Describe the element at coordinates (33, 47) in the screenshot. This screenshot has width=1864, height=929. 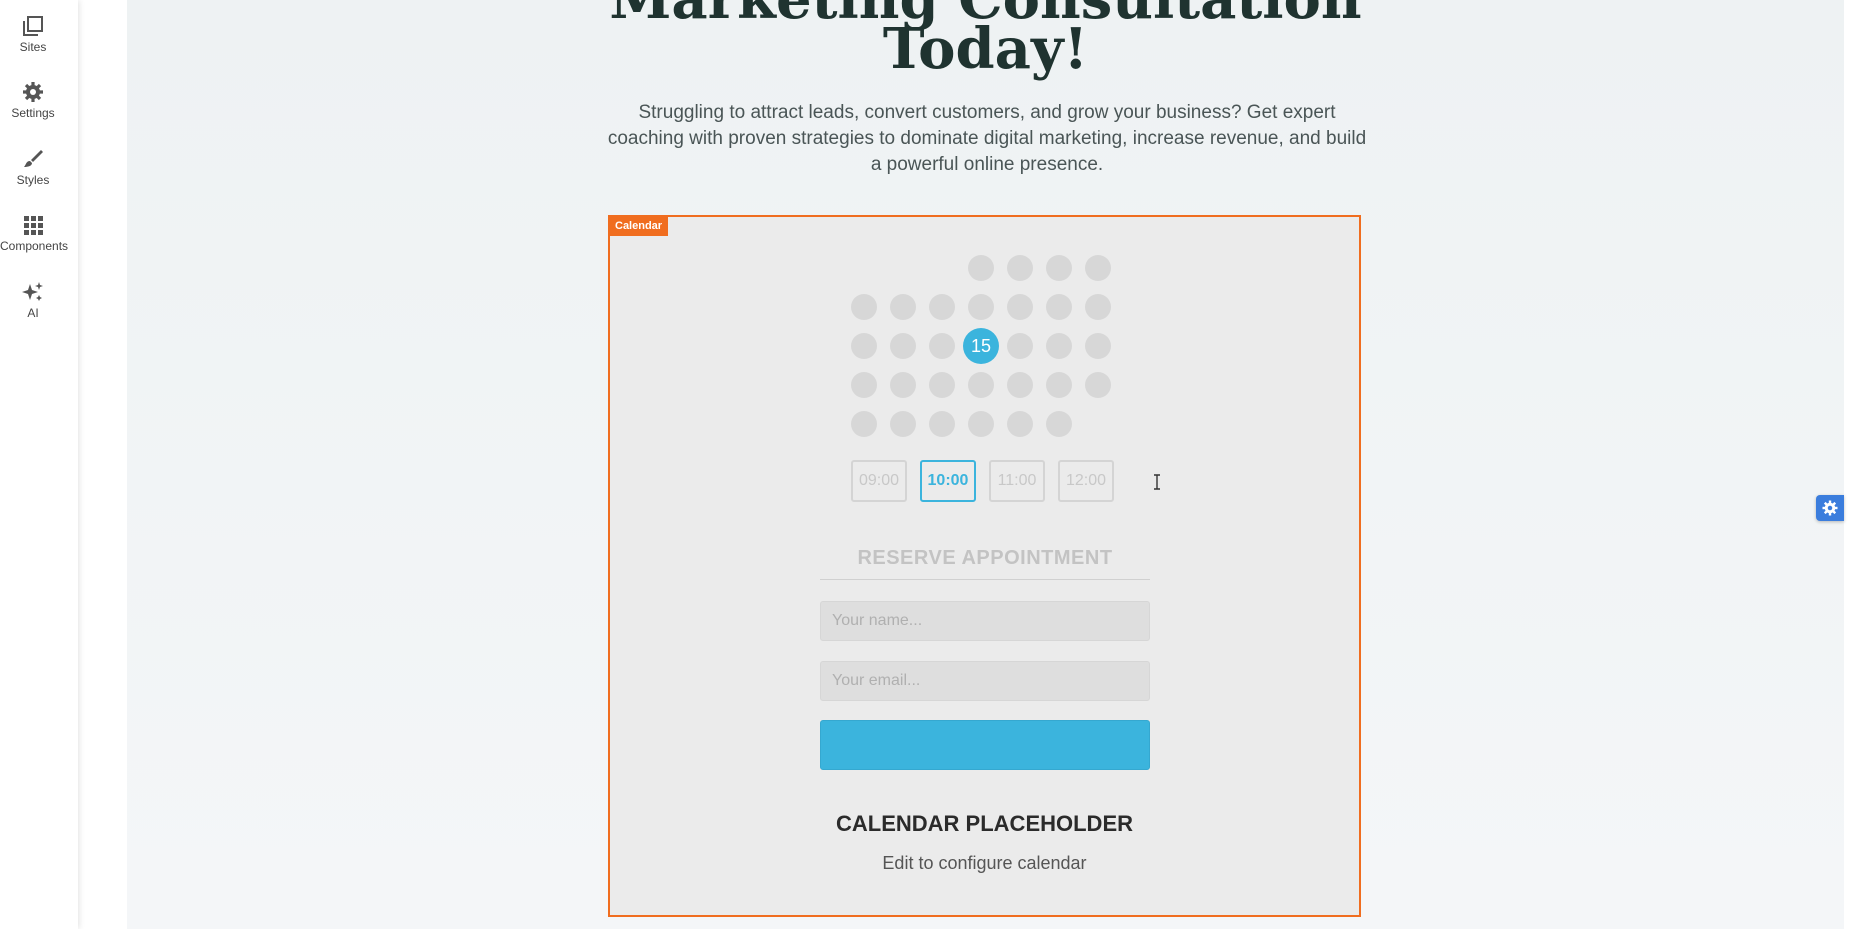
I see `sidebar-item-label: Sites` at that location.